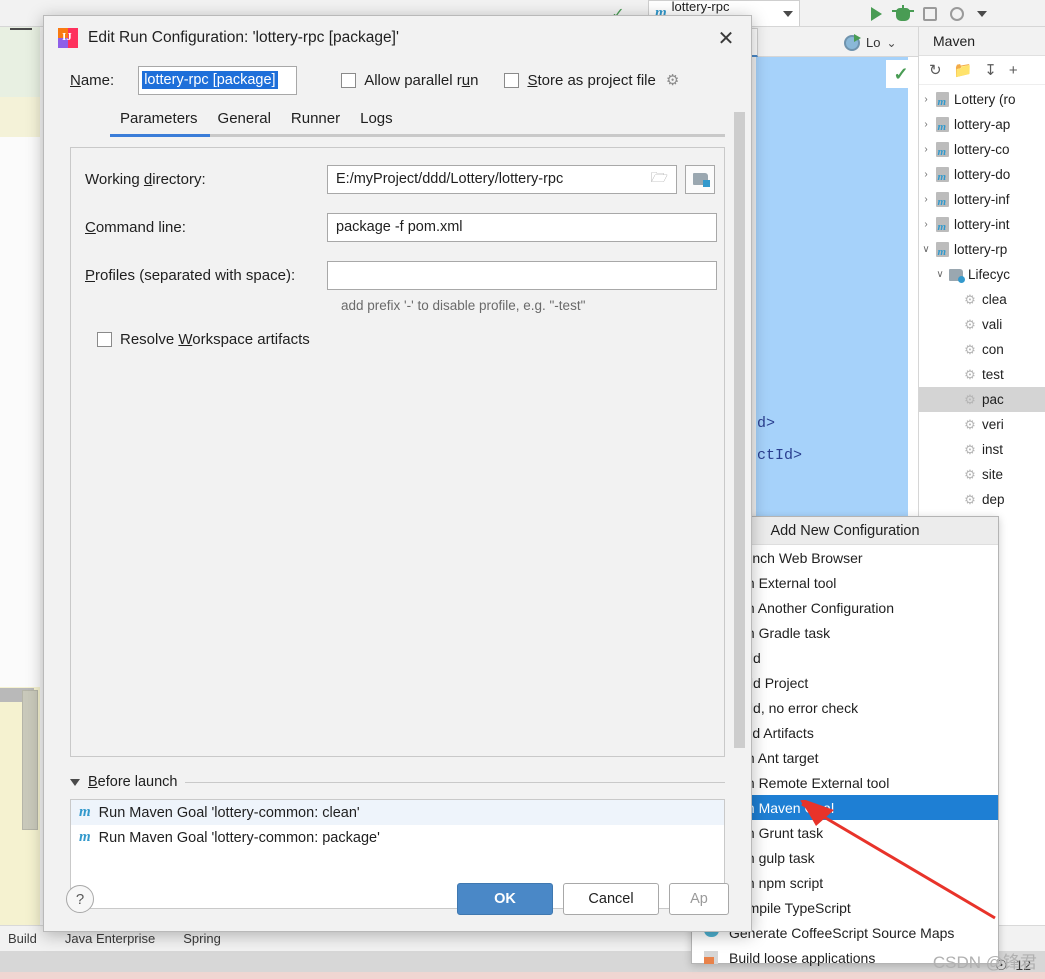 This screenshot has height=979, width=1045. Describe the element at coordinates (522, 275) in the screenshot. I see `profiles-input` at that location.